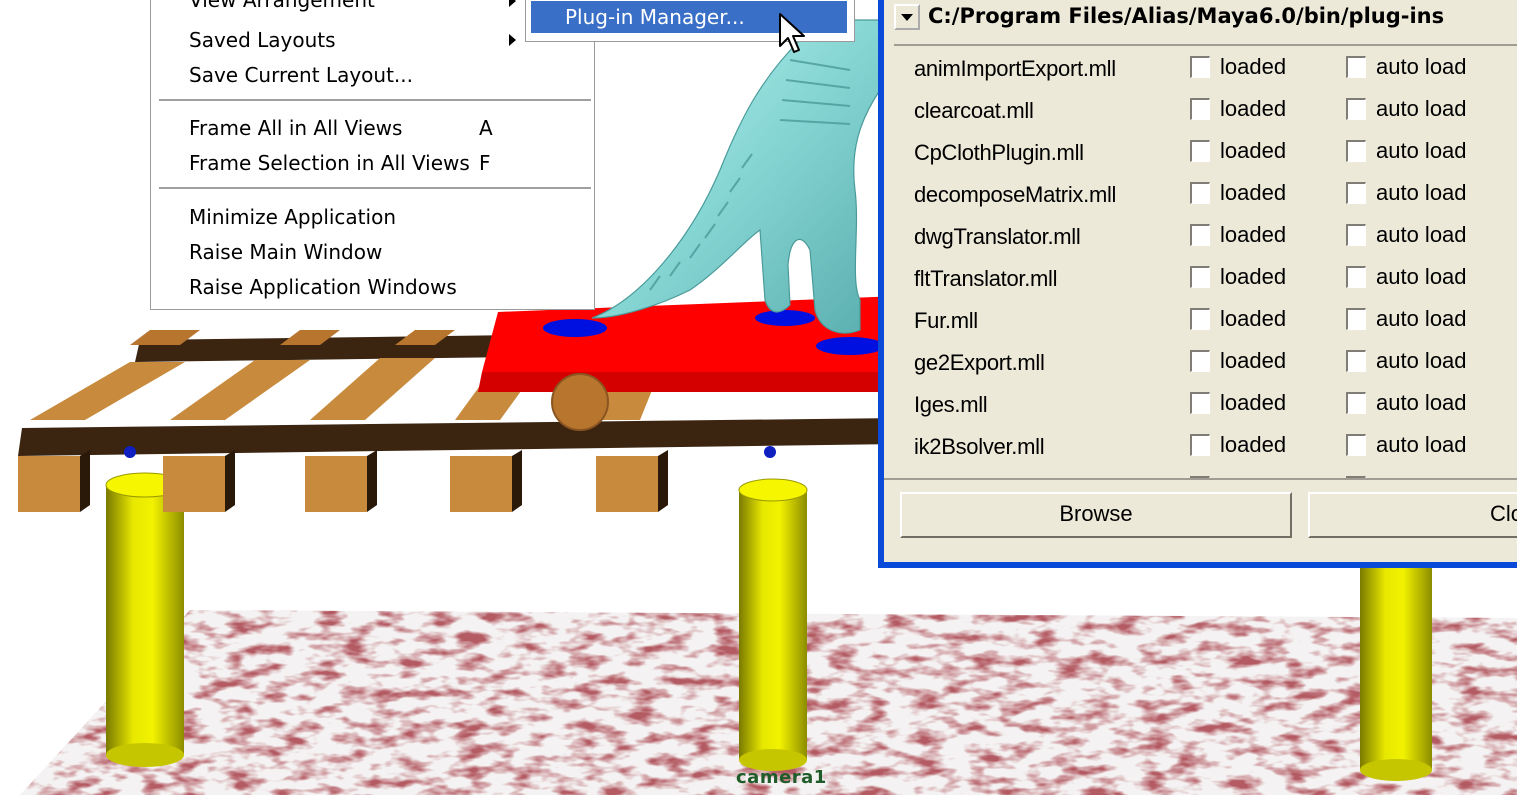 The height and width of the screenshot is (795, 1517). I want to click on plugin-row: fltTranslator.mll loaded auto load, so click(1205, 277).